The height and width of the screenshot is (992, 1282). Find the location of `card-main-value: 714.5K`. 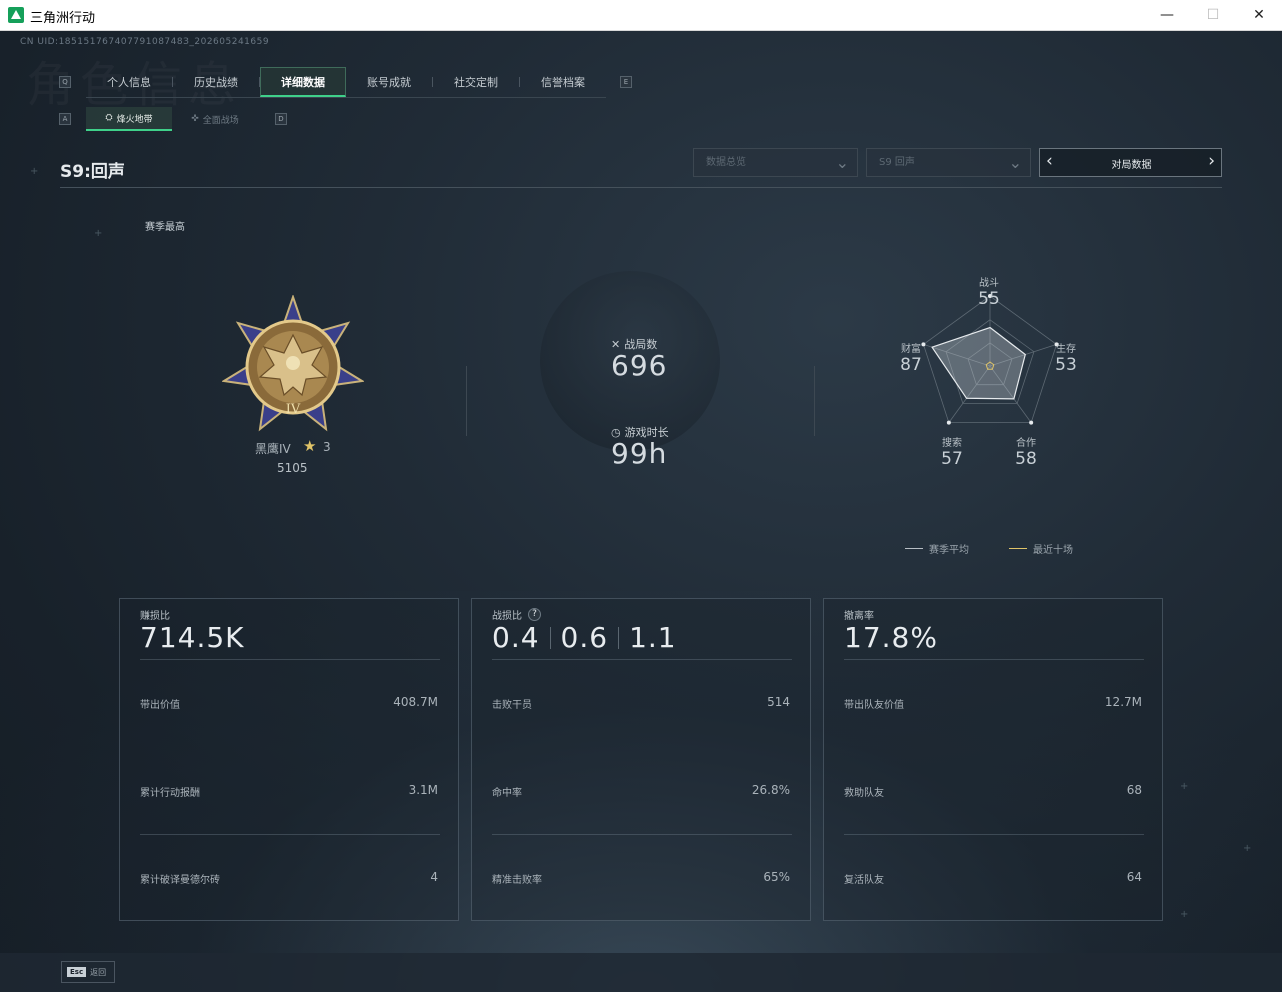

card-main-value: 714.5K is located at coordinates (192, 637).